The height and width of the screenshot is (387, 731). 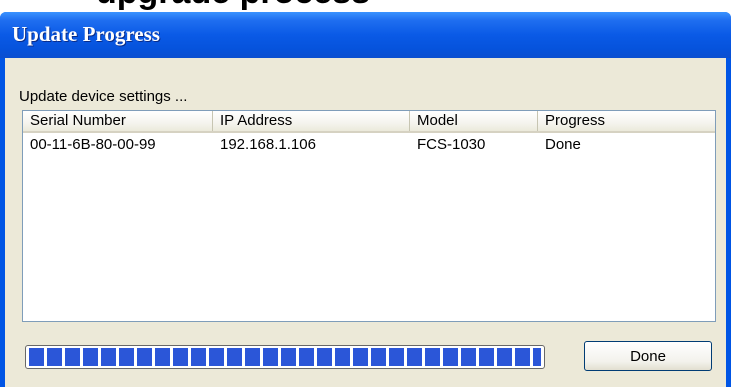 I want to click on title-bar: Update Progress, so click(x=365, y=35).